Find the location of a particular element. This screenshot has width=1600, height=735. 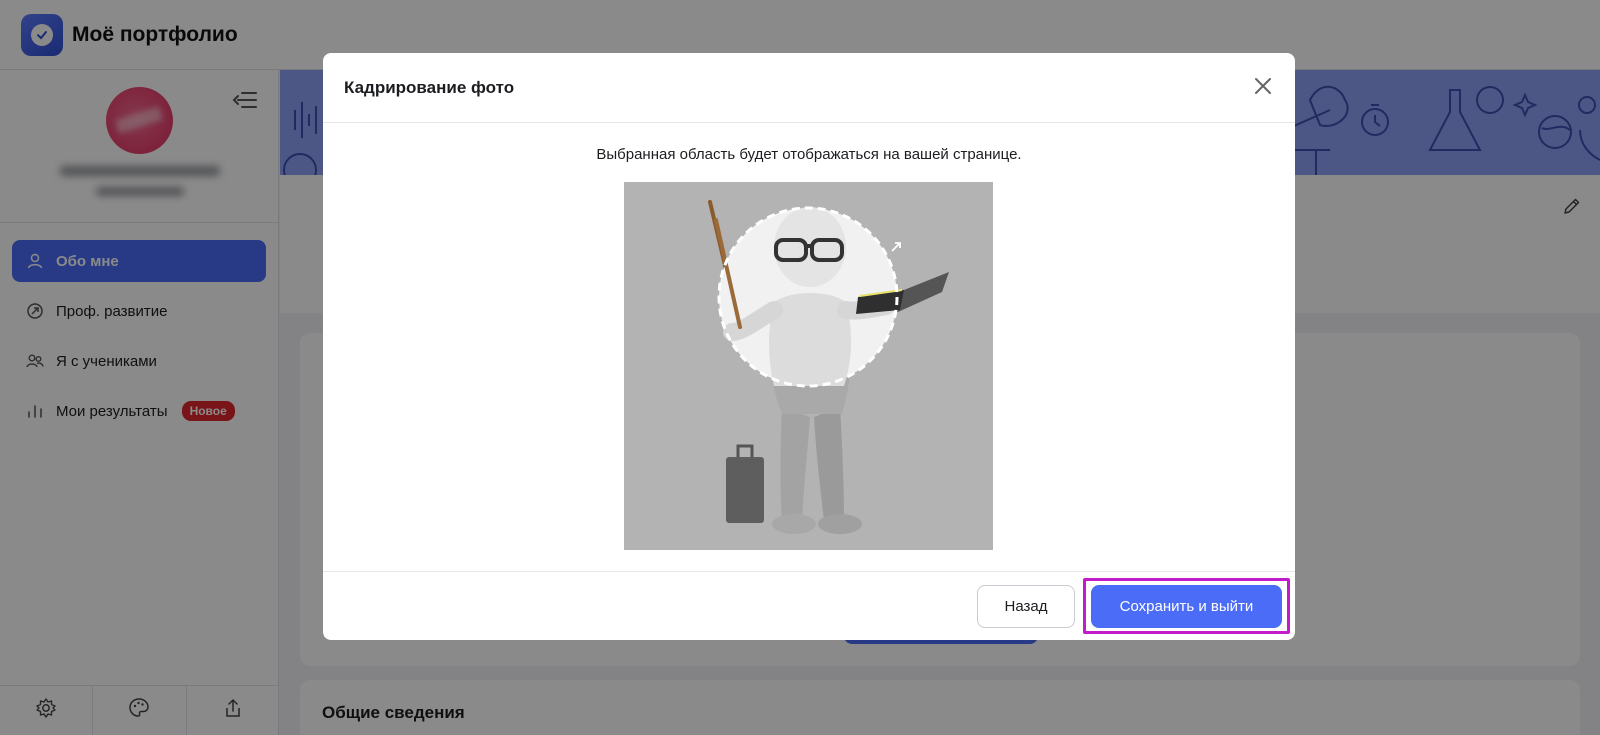

save-and-exit-button: Сохранить и выйти is located at coordinates (1186, 606).